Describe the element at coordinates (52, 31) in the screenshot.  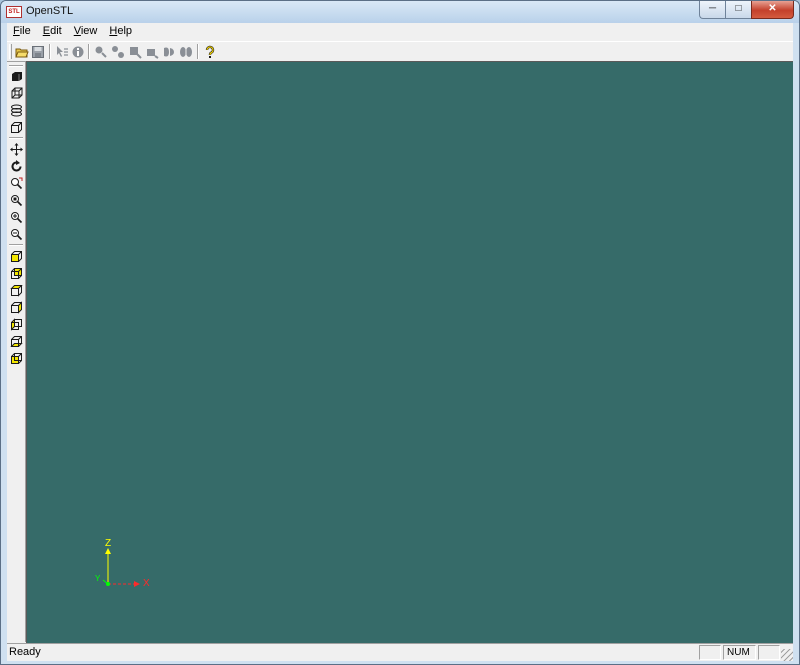
I see `menu-edit: Edit` at that location.